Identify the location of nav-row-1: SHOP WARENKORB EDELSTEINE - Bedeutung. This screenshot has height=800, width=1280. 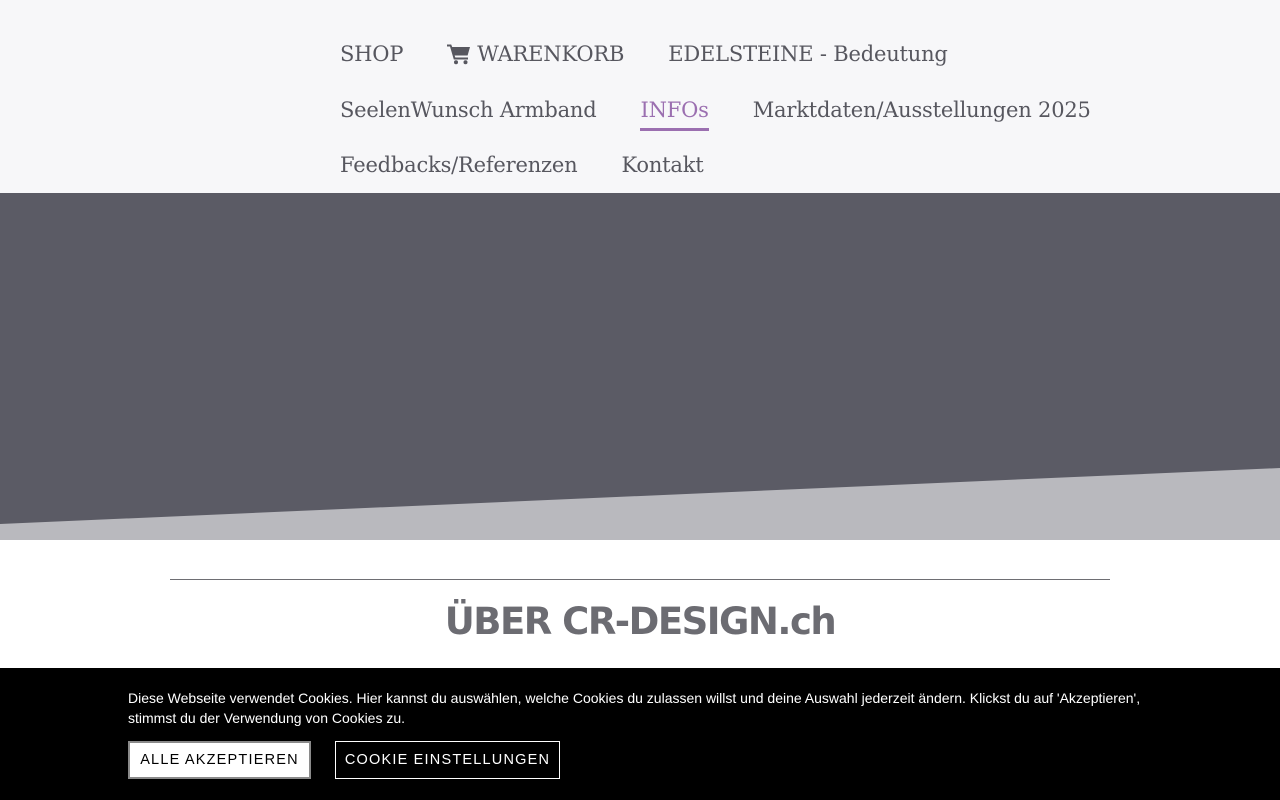
(666, 54).